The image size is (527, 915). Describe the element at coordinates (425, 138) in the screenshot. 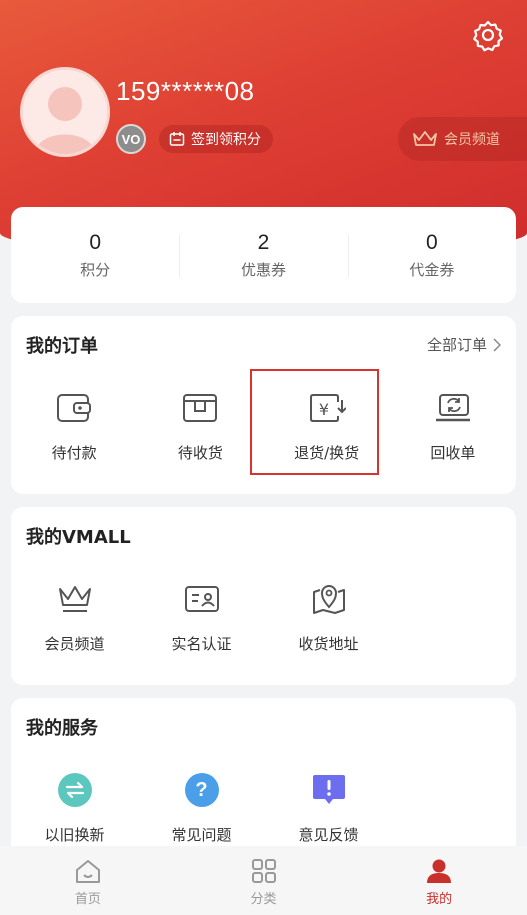

I see `crown-icon` at that location.